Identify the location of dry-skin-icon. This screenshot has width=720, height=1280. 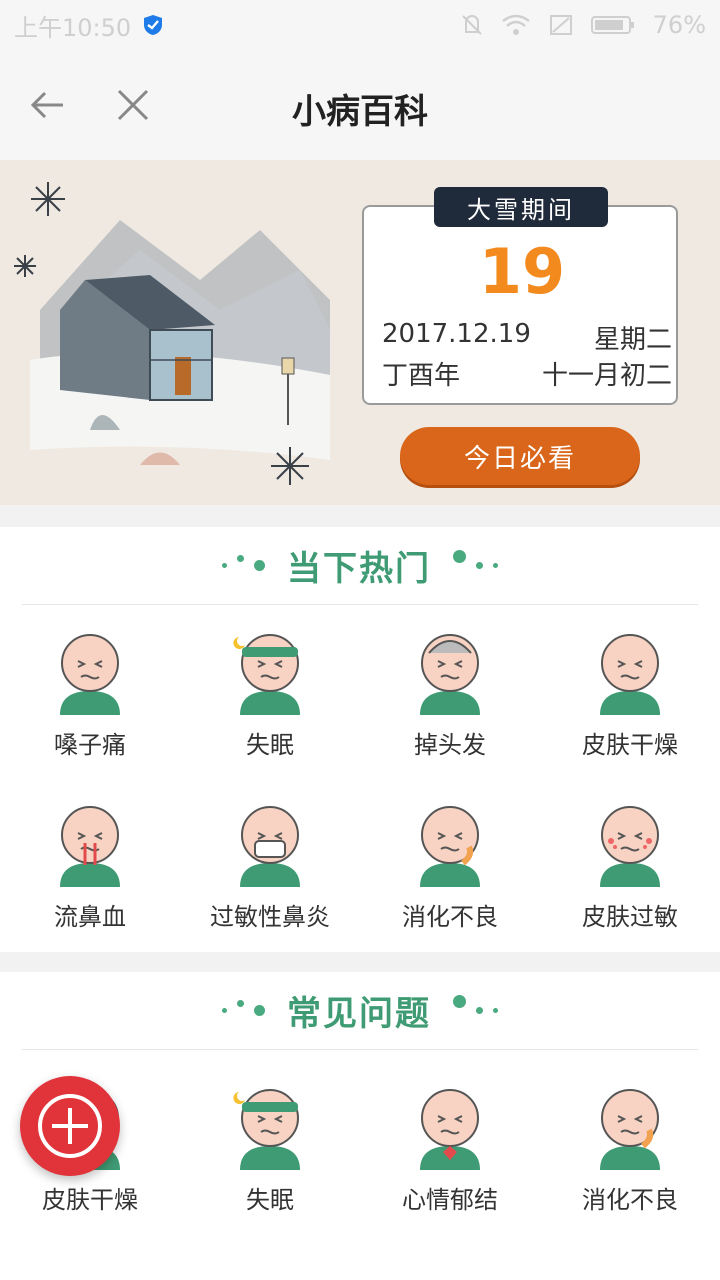
(630, 674).